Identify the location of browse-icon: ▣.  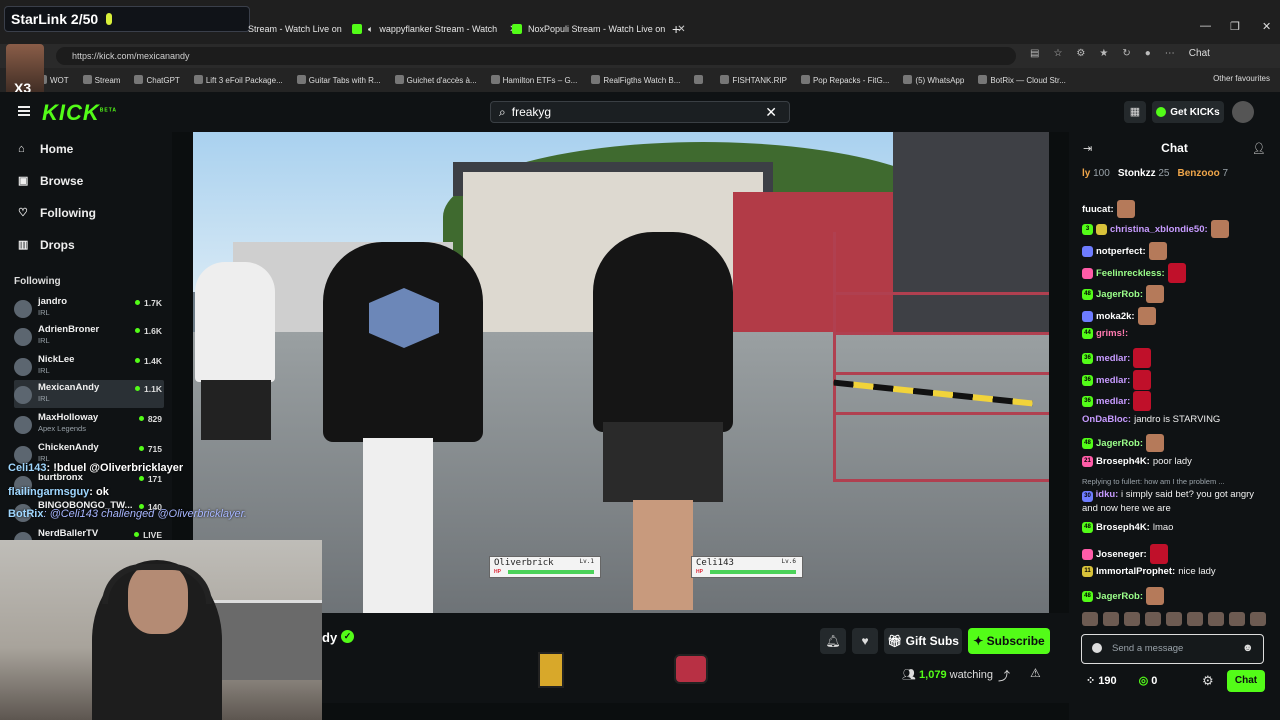
(23, 181).